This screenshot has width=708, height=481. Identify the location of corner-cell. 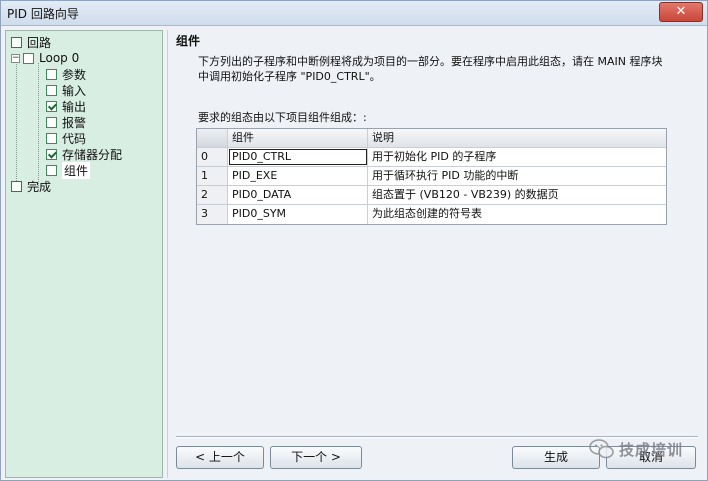
(212, 138).